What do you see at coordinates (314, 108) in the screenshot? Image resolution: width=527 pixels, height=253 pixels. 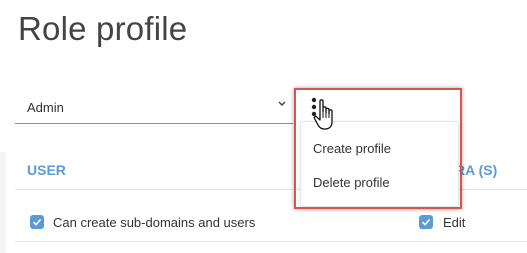 I see `kebab-menu-icon` at bounding box center [314, 108].